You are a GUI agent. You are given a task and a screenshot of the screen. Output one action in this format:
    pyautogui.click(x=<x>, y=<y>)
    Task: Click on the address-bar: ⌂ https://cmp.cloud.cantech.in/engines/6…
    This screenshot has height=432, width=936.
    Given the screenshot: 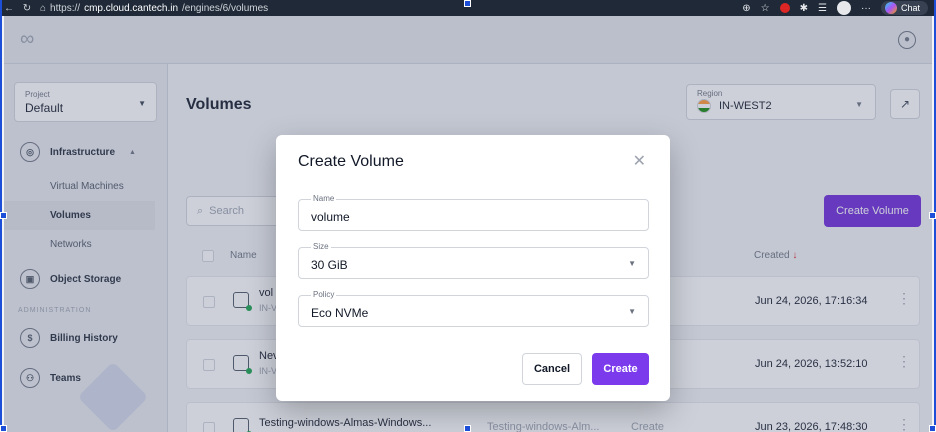 What is the action you would take?
    pyautogui.click(x=154, y=8)
    